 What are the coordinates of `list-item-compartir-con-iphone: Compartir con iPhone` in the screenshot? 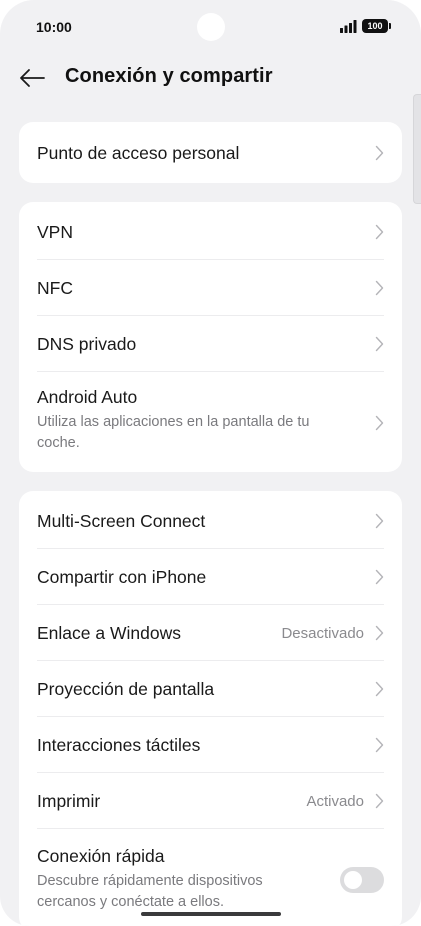 It's located at (210, 577).